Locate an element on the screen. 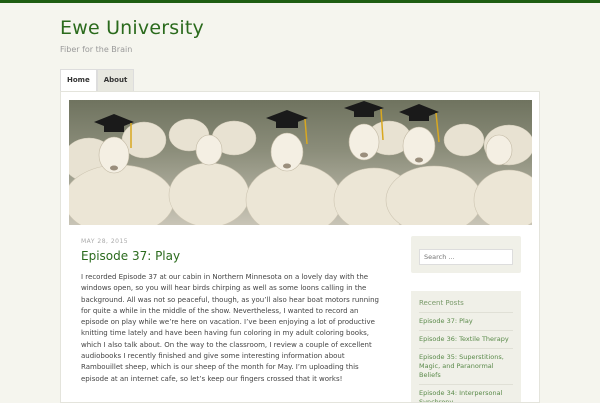  recent-post-link: Episode 34: Interpersonal Synchrony is located at coordinates (466, 393).